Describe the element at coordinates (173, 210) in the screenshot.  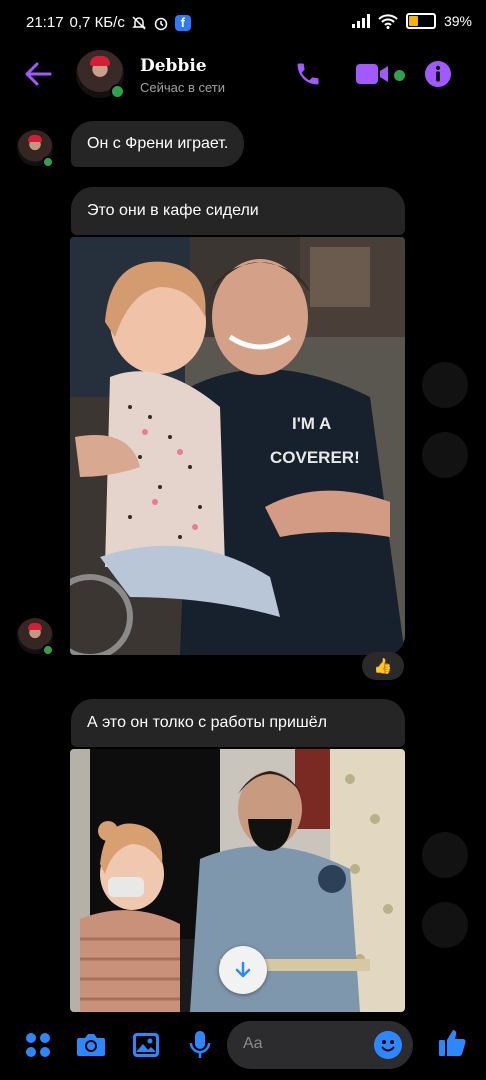
I see `message-text: Это они в кафе сидели` at that location.